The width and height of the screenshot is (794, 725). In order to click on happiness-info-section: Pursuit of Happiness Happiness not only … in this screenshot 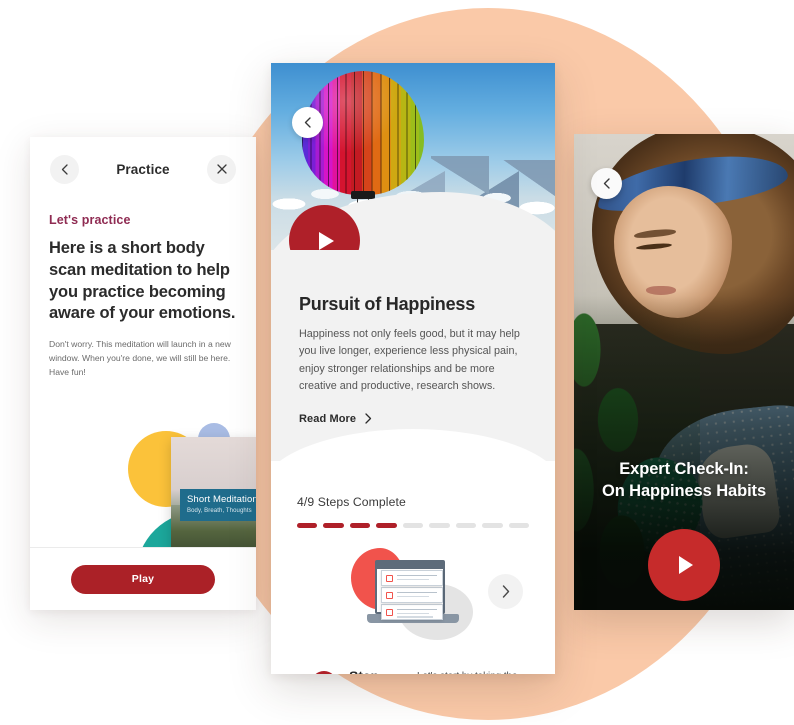, I will do `click(413, 370)`.